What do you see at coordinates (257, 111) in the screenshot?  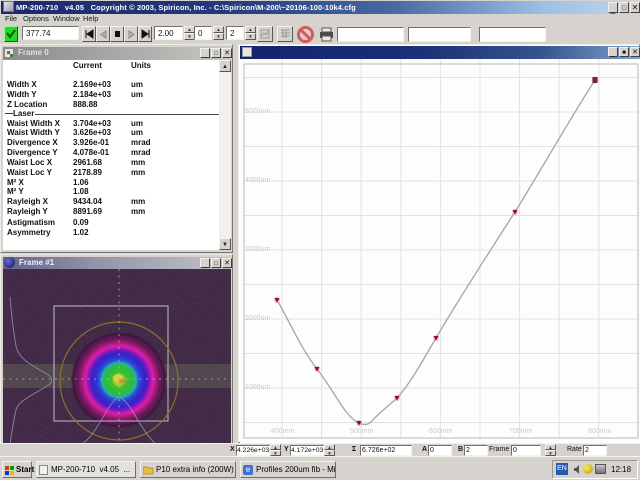 I see `svg-text: 5000um` at bounding box center [257, 111].